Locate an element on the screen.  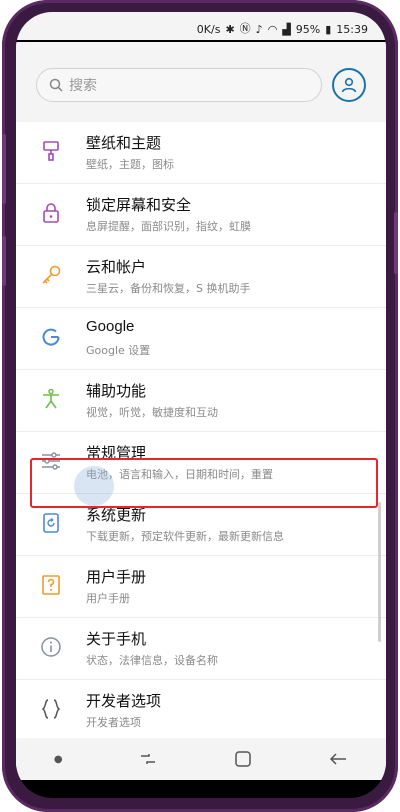
bluetooth-icon: ✱ is located at coordinates (230, 29).